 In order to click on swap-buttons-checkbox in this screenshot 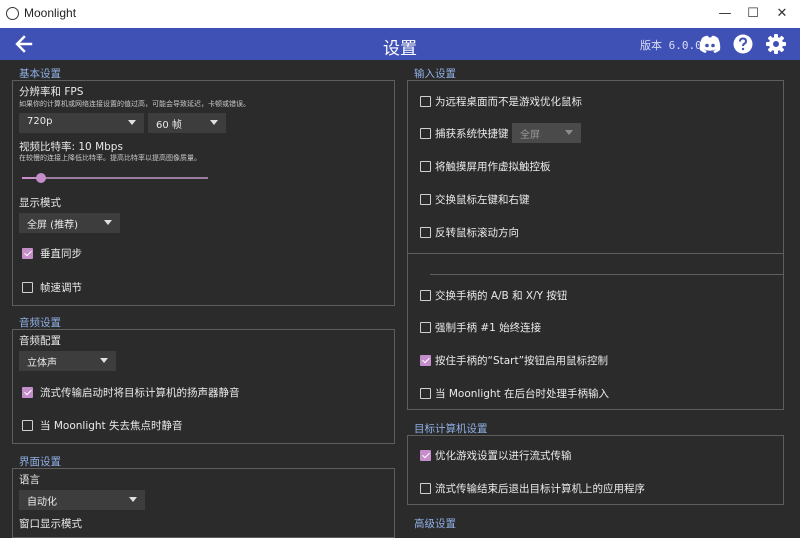, I will do `click(425, 199)`.